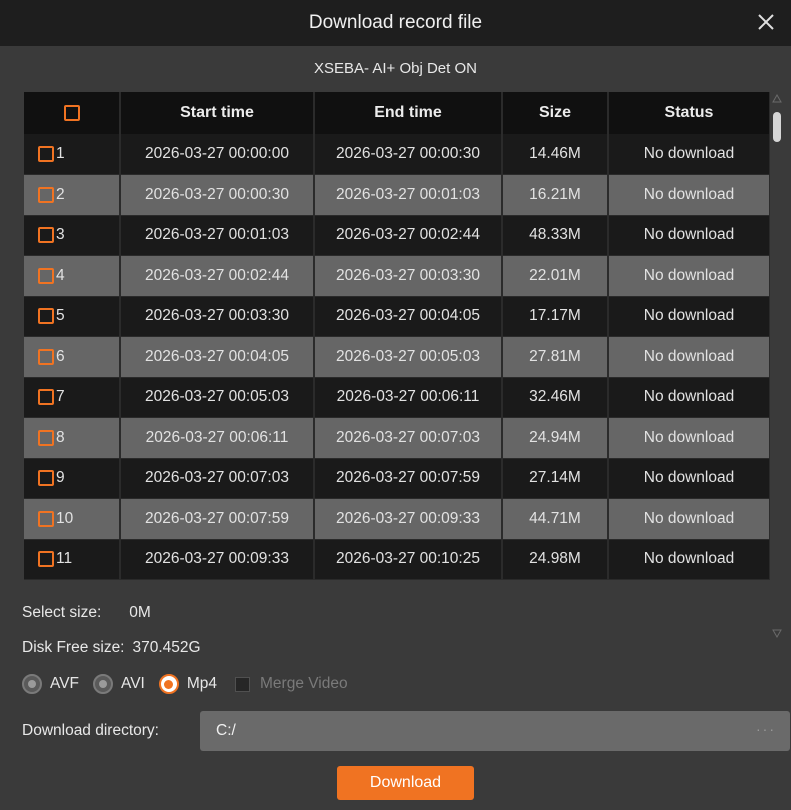  Describe the element at coordinates (689, 113) in the screenshot. I see `column-header-status: Status` at that location.